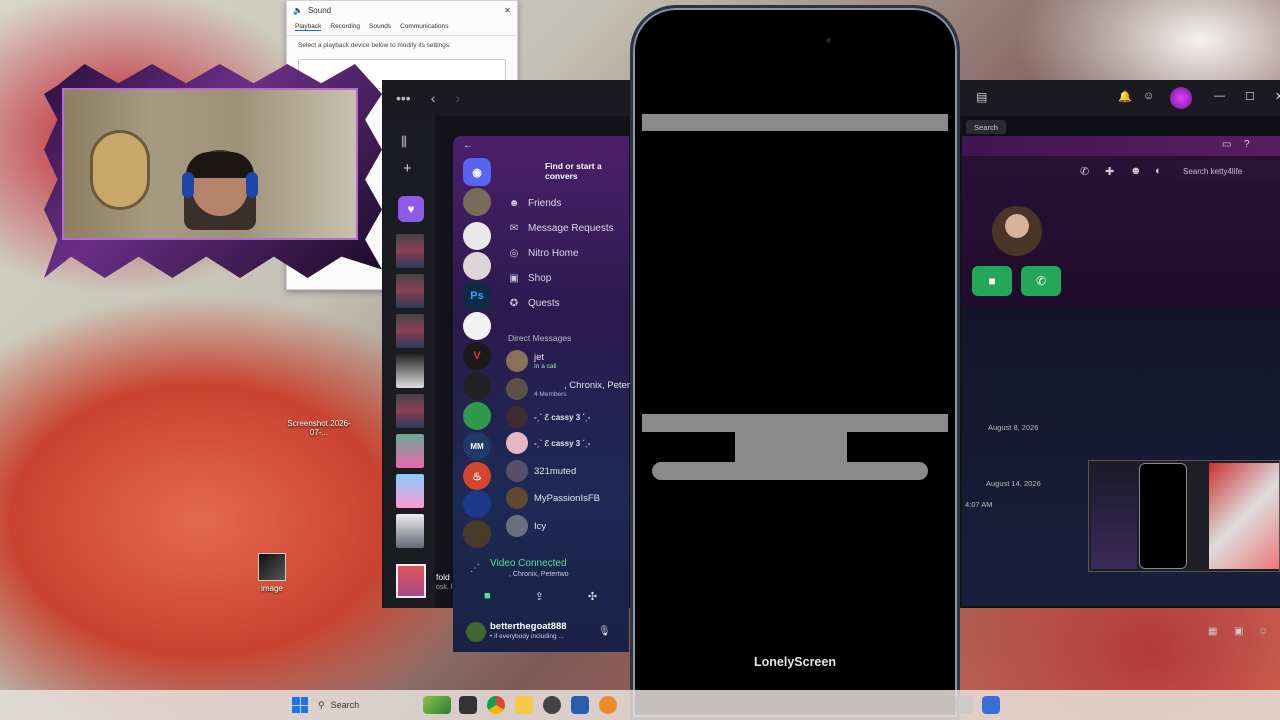  Describe the element at coordinates (1219, 96) in the screenshot. I see `minimize-icon: —` at that location.